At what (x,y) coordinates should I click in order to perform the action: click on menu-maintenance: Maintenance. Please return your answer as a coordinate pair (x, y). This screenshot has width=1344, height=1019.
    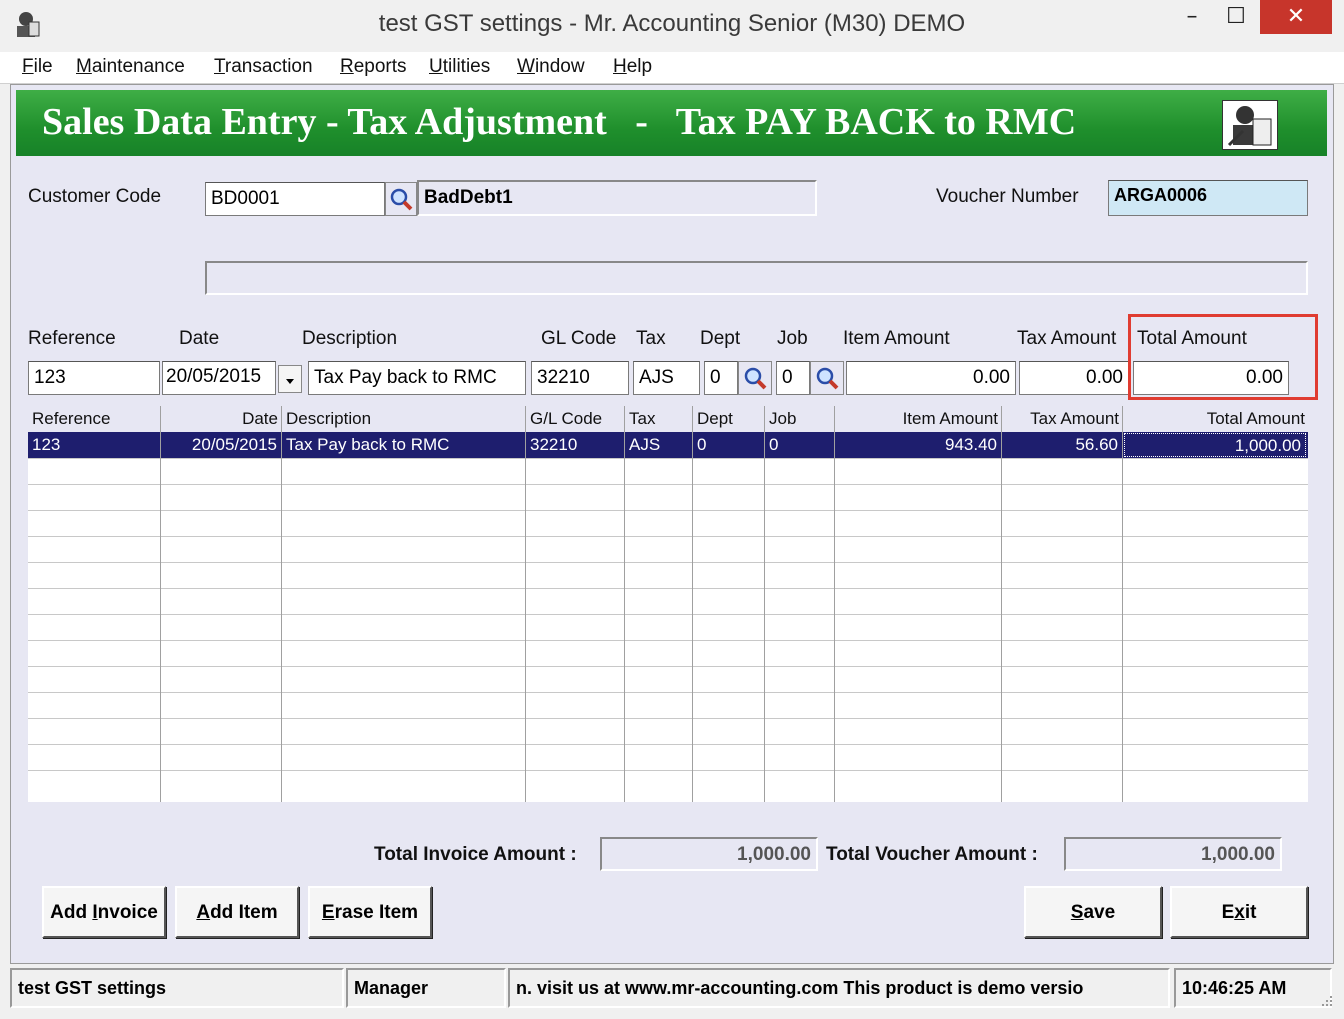
    Looking at the image, I should click on (130, 67).